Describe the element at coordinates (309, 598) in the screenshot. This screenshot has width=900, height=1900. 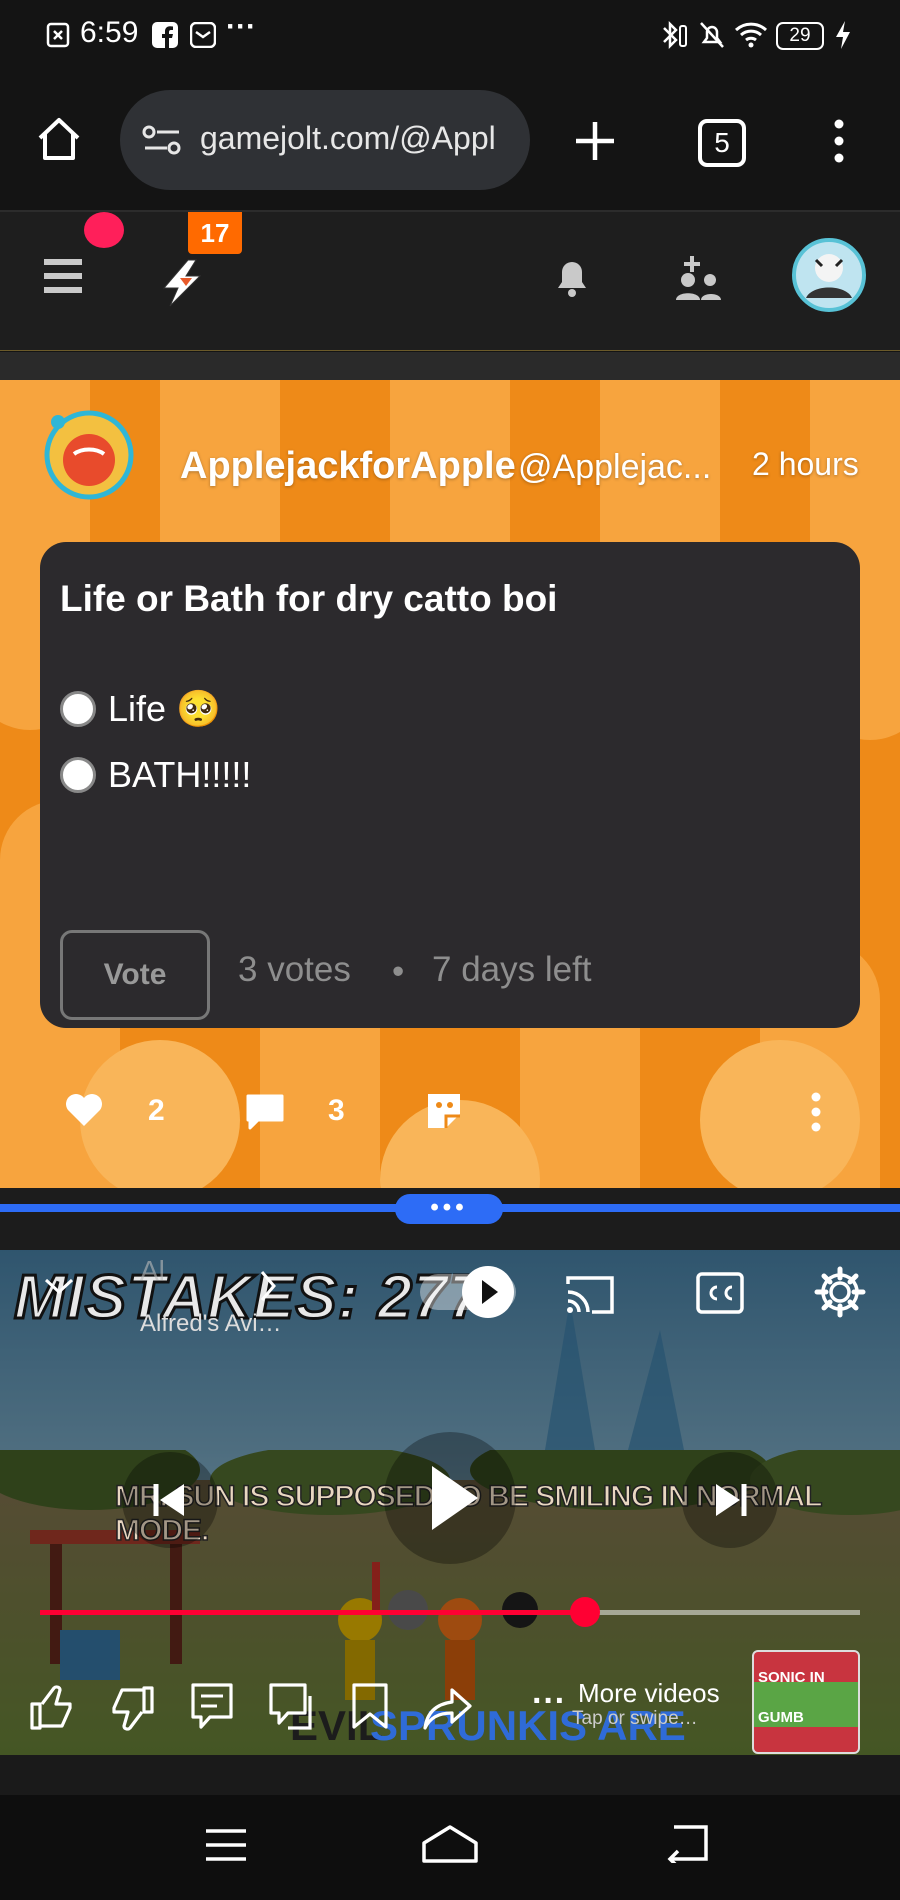
I see `poll-title: Life or Bath for dry catto boi` at that location.